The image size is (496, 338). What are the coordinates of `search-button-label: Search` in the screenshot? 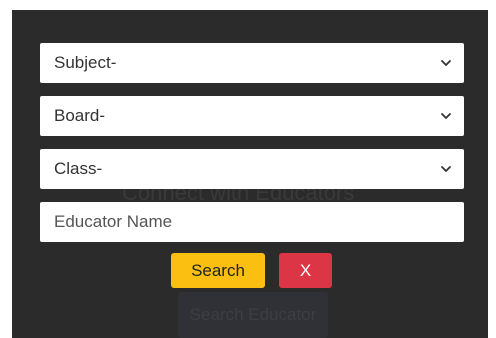 It's located at (218, 270).